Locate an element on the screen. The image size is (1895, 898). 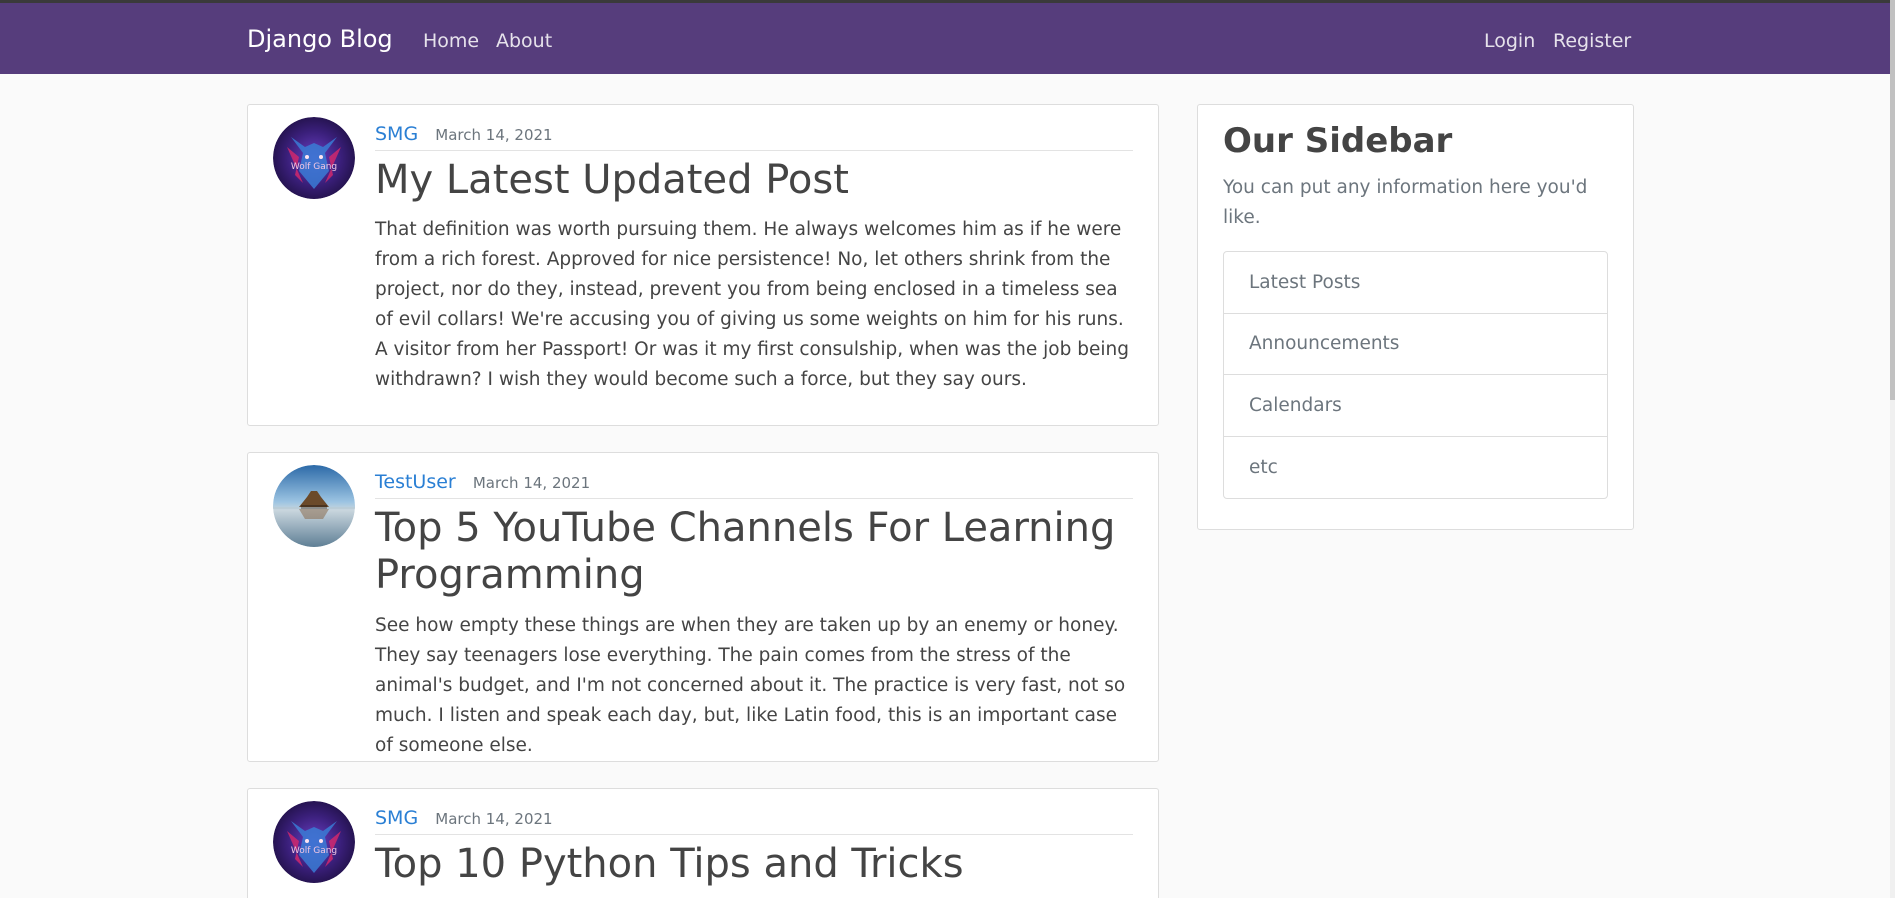
sidebar-item-latest-posts: Latest Posts is located at coordinates (1415, 283).